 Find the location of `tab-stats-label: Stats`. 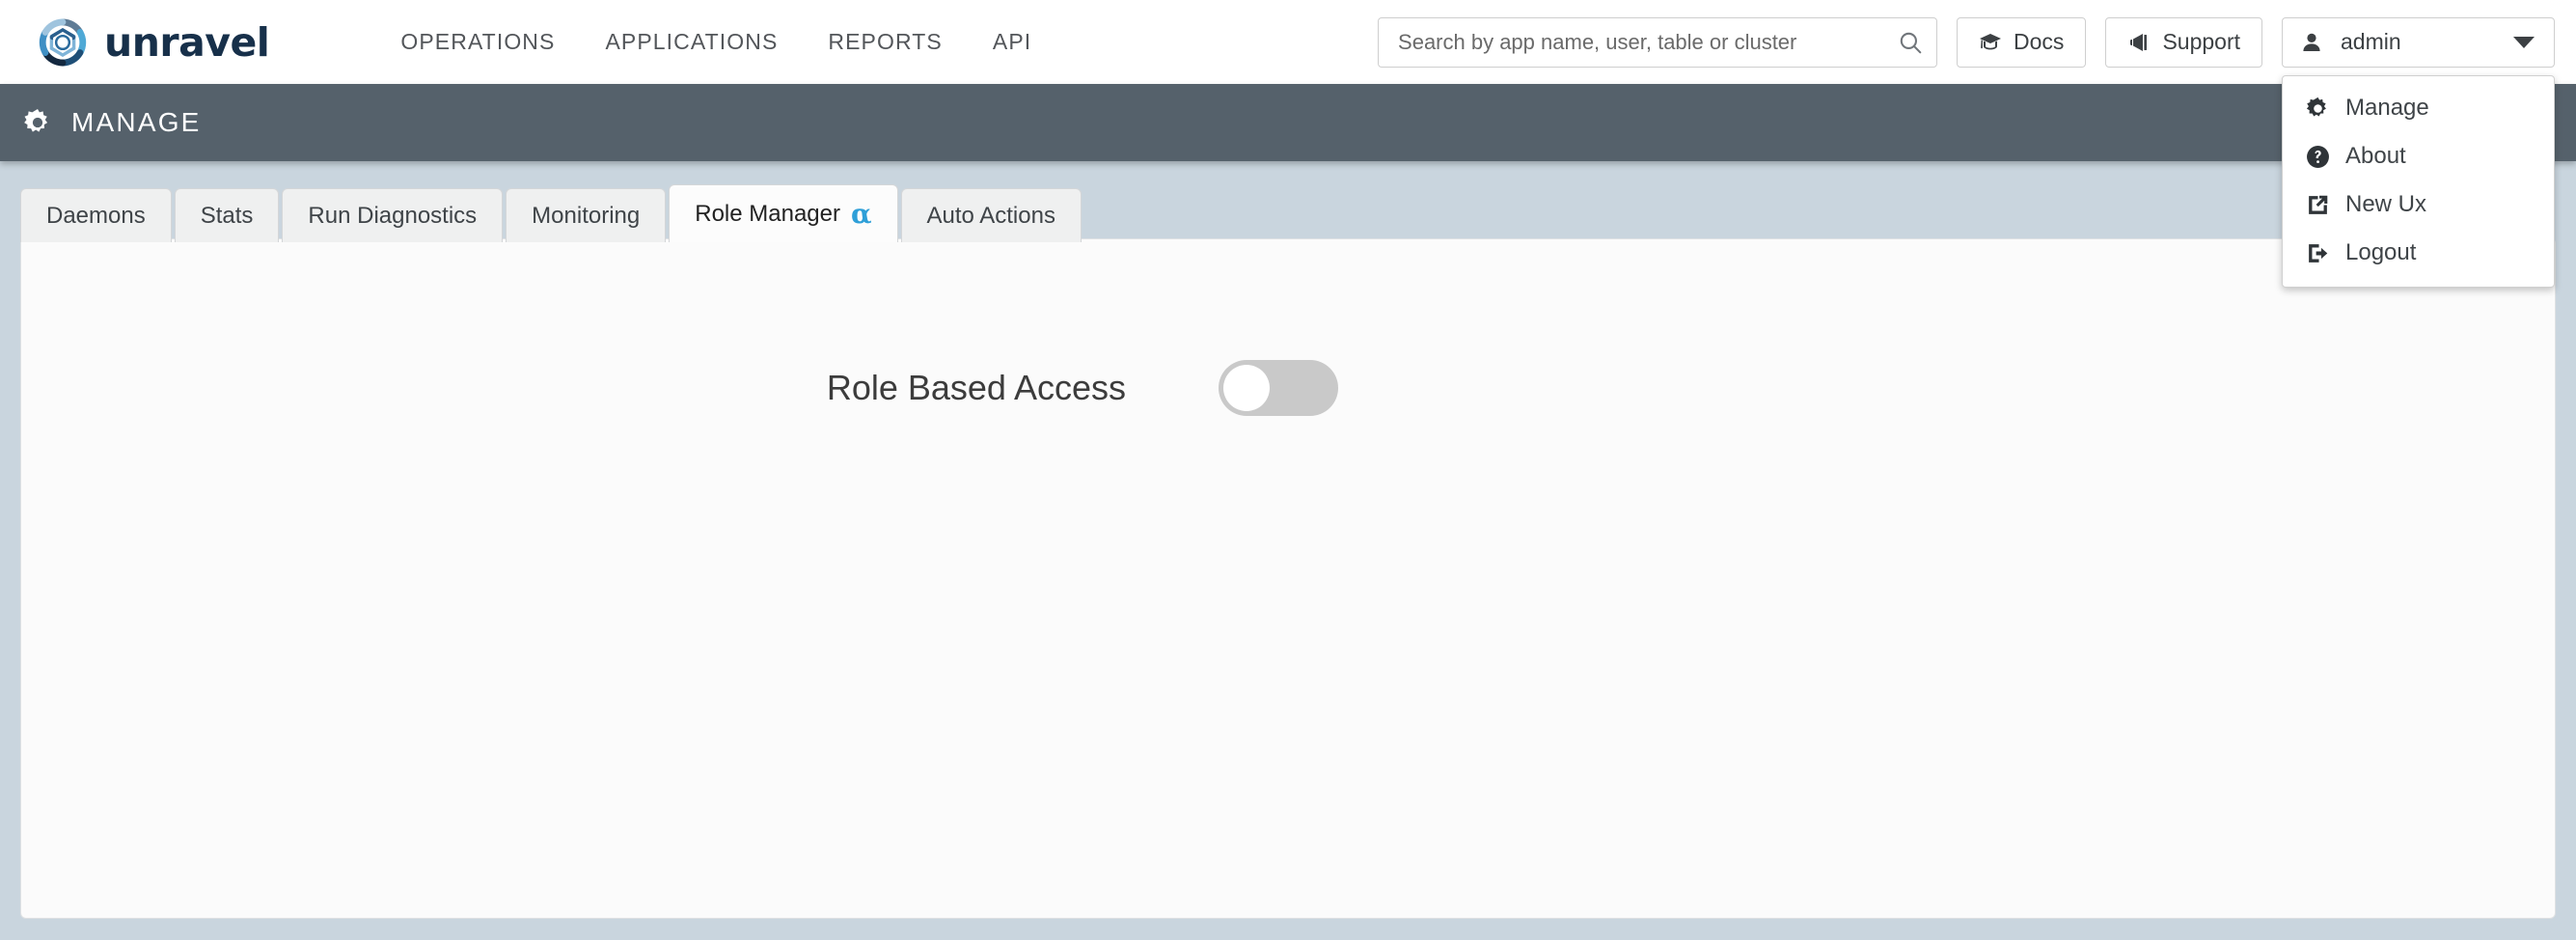

tab-stats-label: Stats is located at coordinates (227, 215).